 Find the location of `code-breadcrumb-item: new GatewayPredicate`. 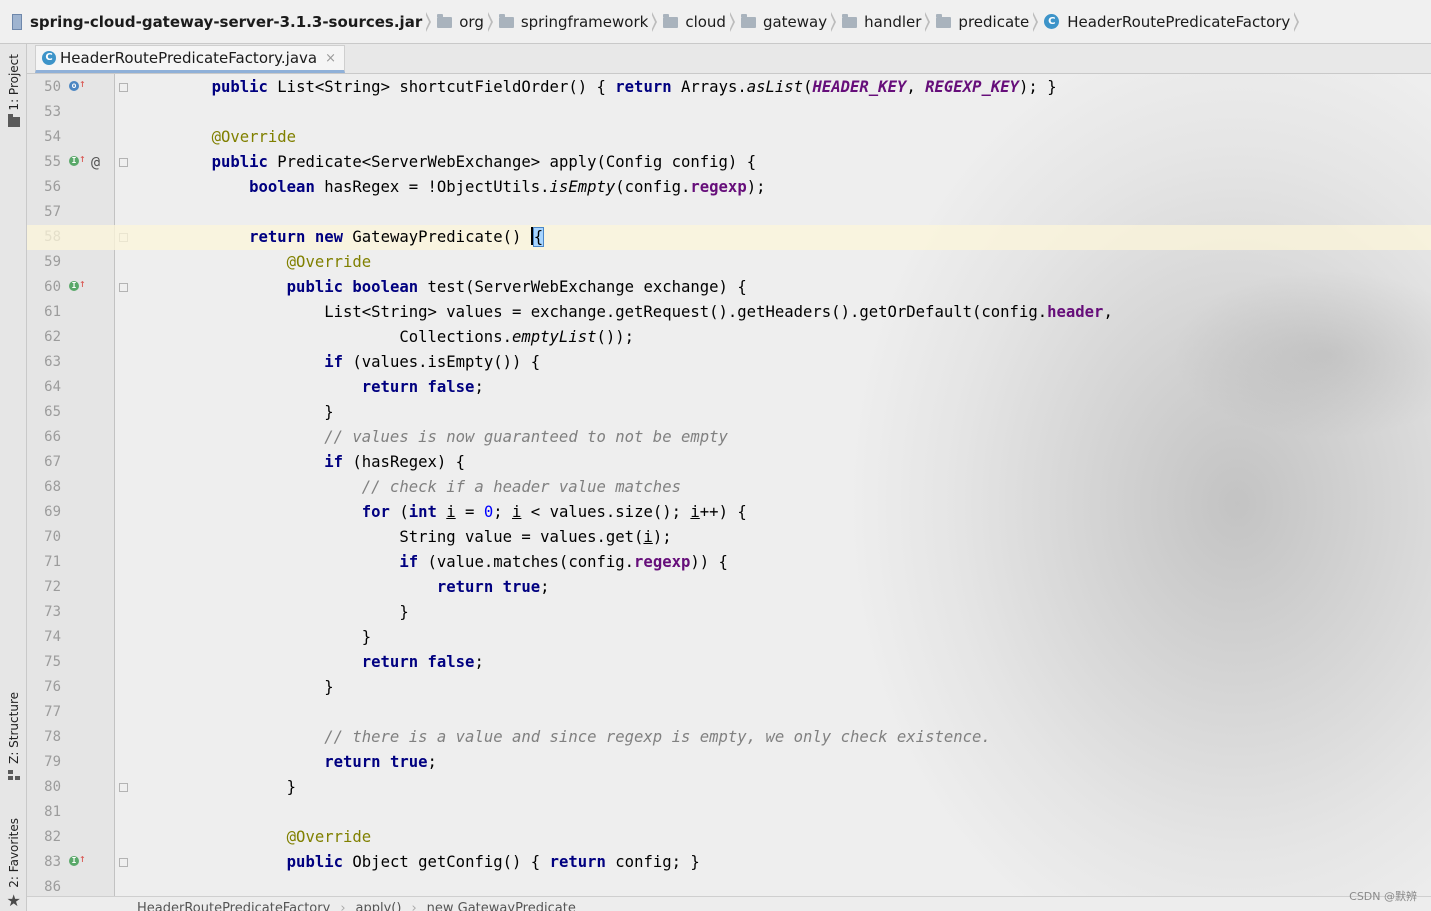

code-breadcrumb-item: new GatewayPredicate is located at coordinates (501, 906).